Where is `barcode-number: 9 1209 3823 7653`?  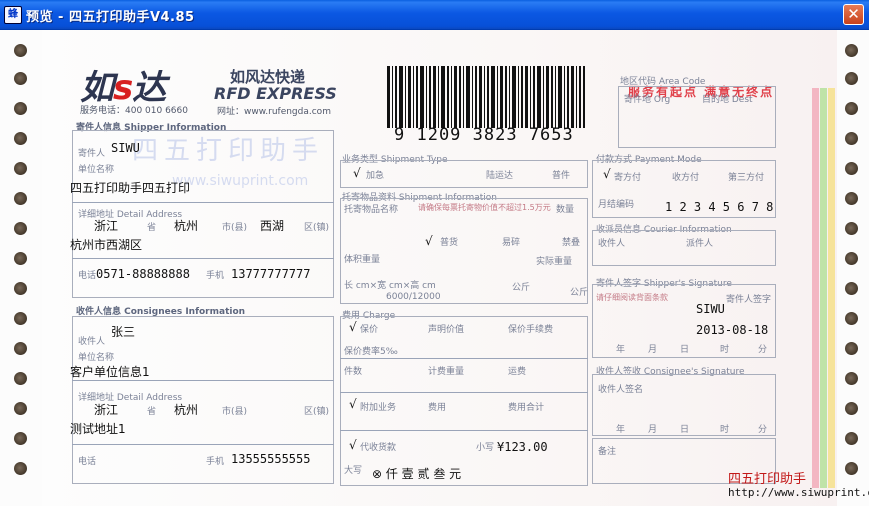
barcode-number: 9 1209 3823 7653 is located at coordinates (484, 135).